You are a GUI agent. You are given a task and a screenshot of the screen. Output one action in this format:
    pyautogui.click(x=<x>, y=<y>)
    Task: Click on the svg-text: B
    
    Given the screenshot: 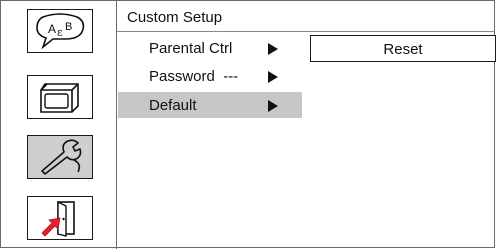 What is the action you would take?
    pyautogui.click(x=68, y=27)
    